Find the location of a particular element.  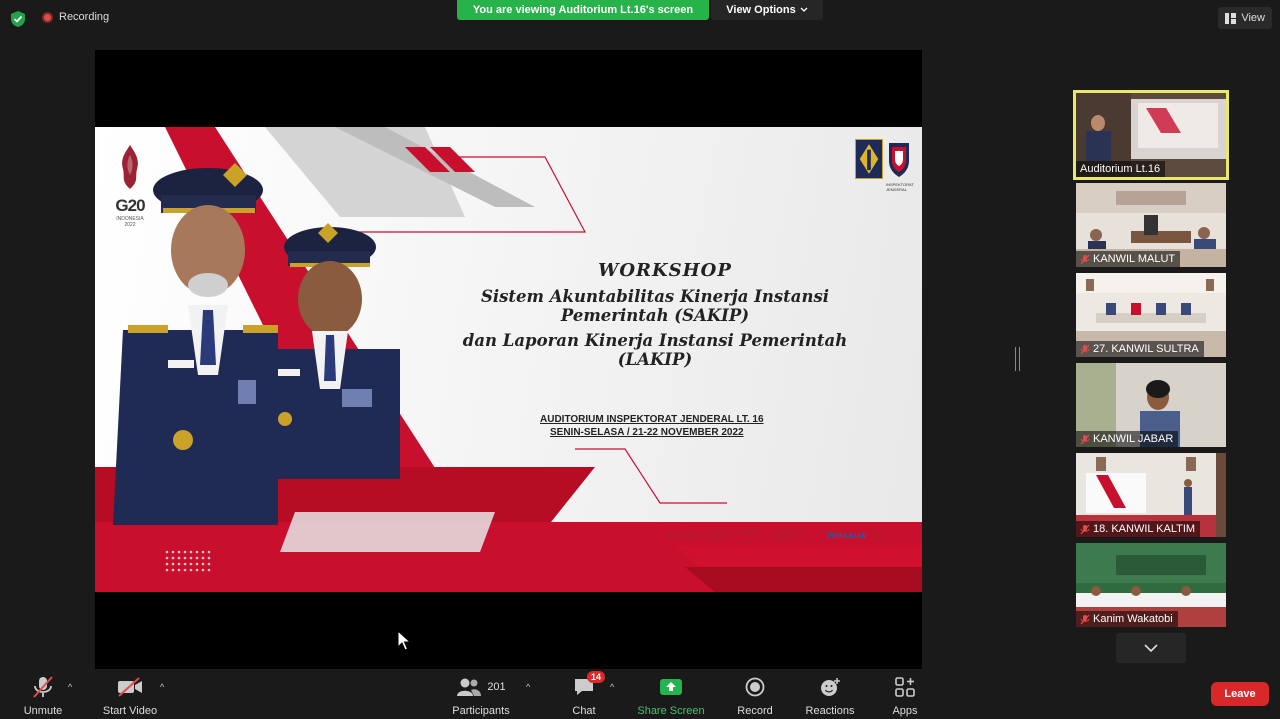

tile-name-label: Auditorium Lt.16 is located at coordinates (1121, 169).